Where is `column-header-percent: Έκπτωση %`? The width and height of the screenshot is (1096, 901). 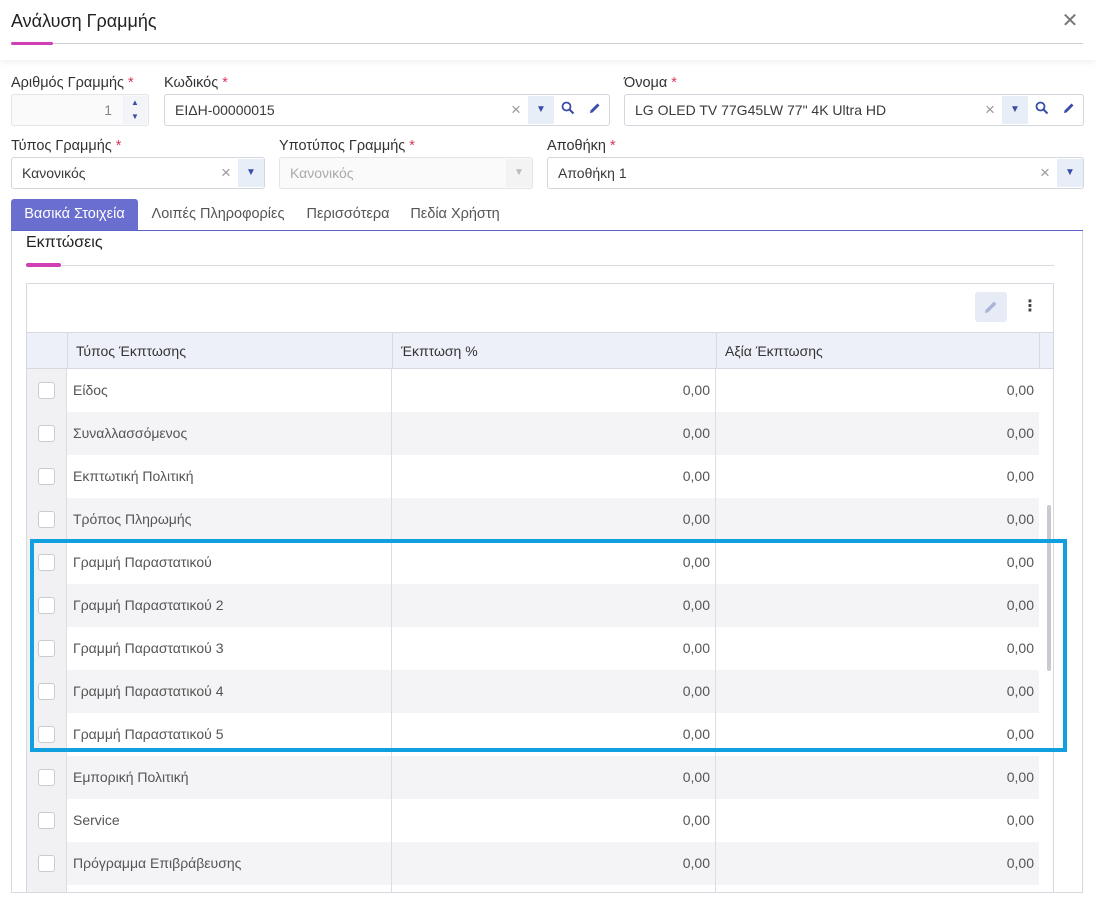 column-header-percent: Έκπτωση % is located at coordinates (554, 351).